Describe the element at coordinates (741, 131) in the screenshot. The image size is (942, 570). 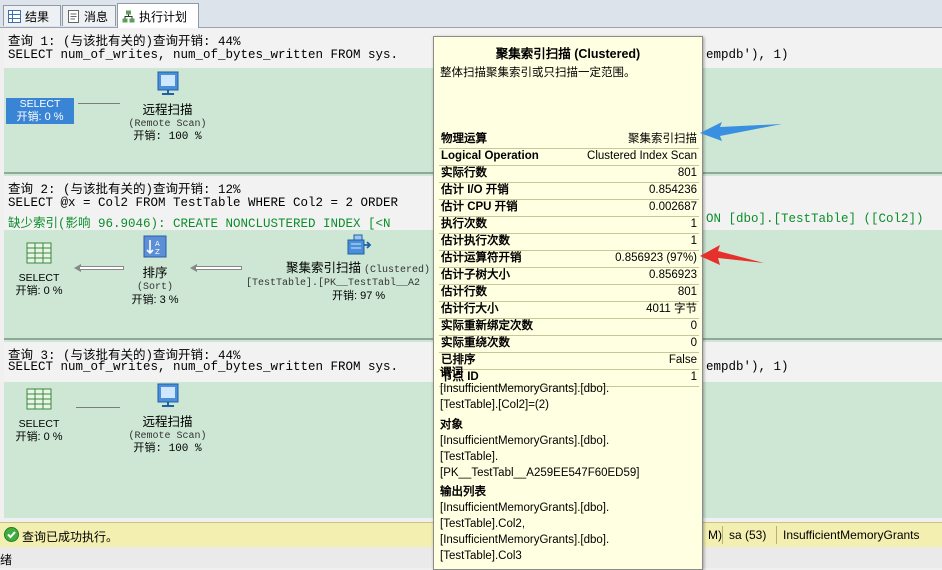
I see `blue-annotation-arrow` at that location.